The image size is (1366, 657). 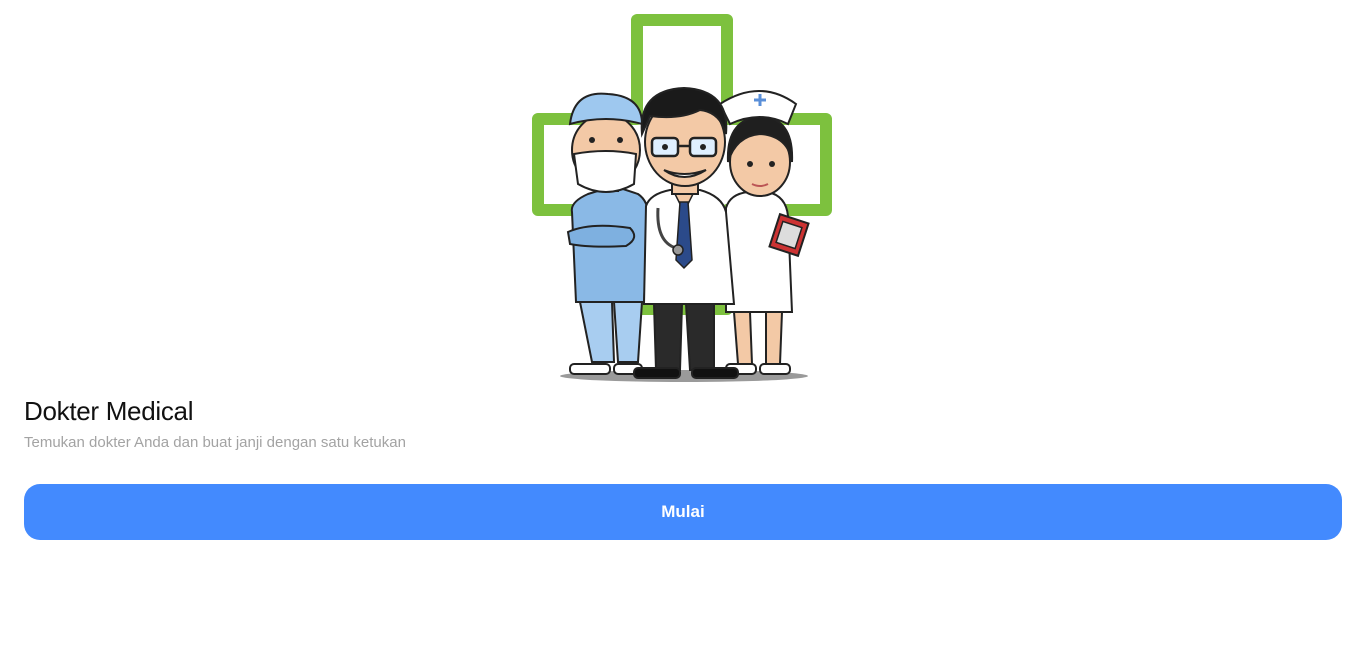 What do you see at coordinates (109, 411) in the screenshot?
I see `app-title: Dokter Medical` at bounding box center [109, 411].